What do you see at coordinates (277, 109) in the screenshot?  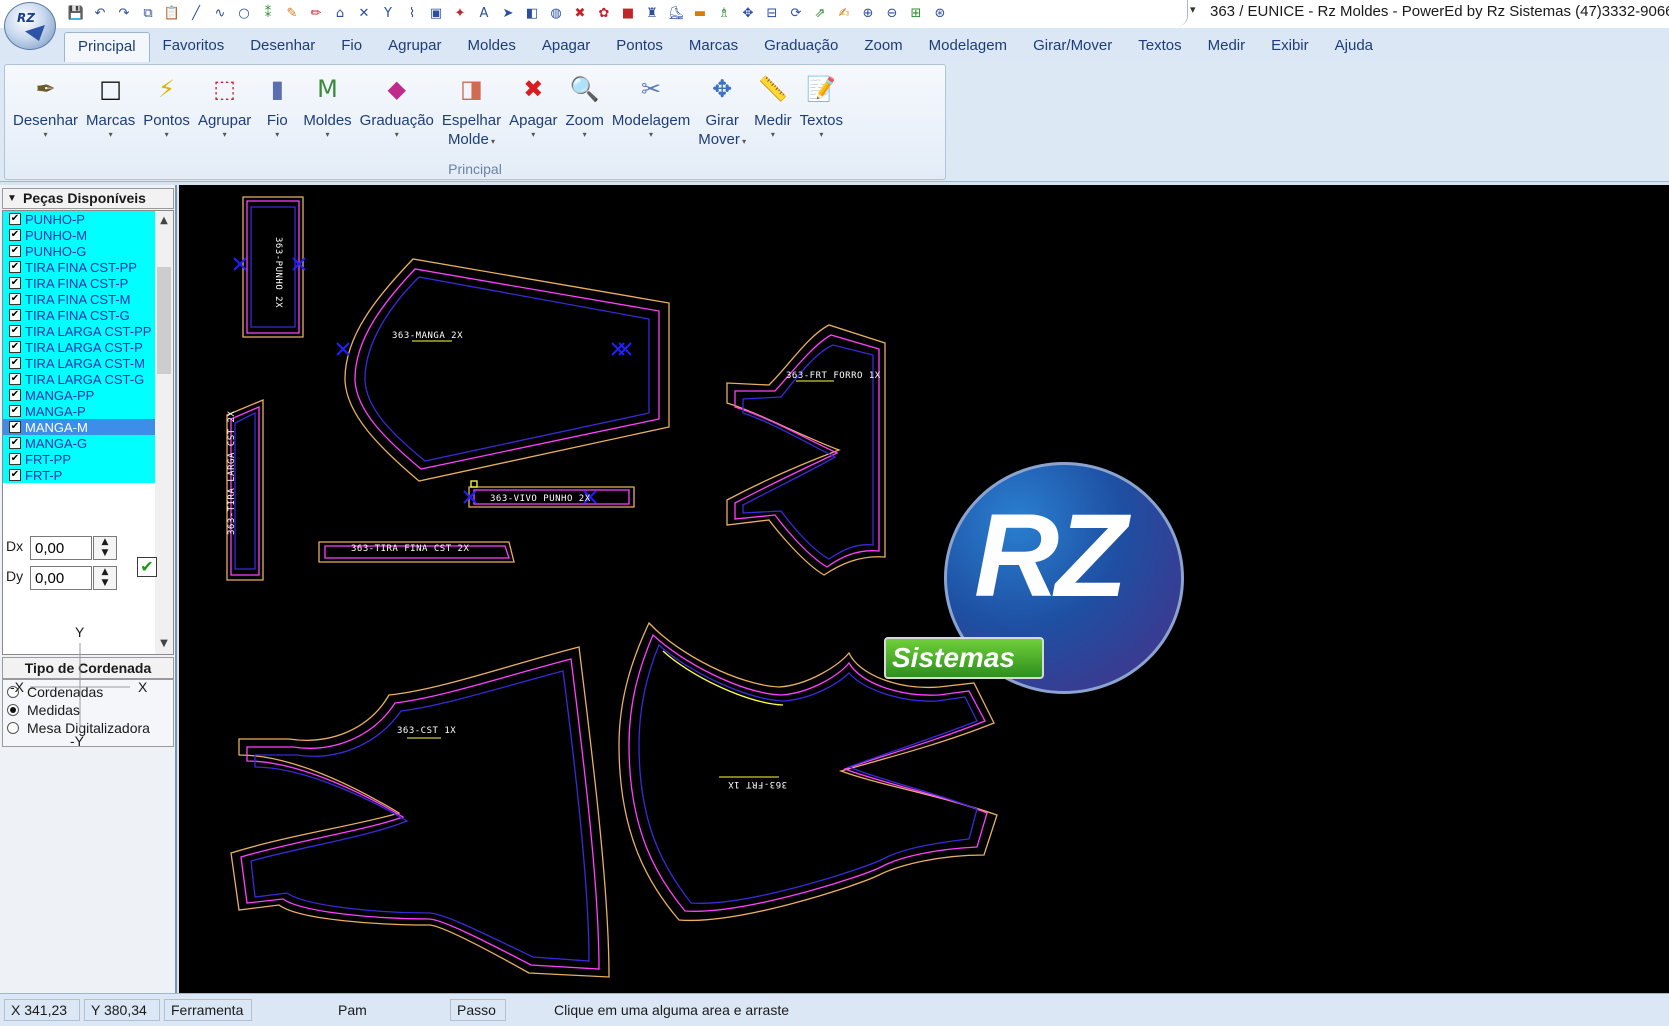 I see `ribbon-button-fio: ▮ Fio ▾` at bounding box center [277, 109].